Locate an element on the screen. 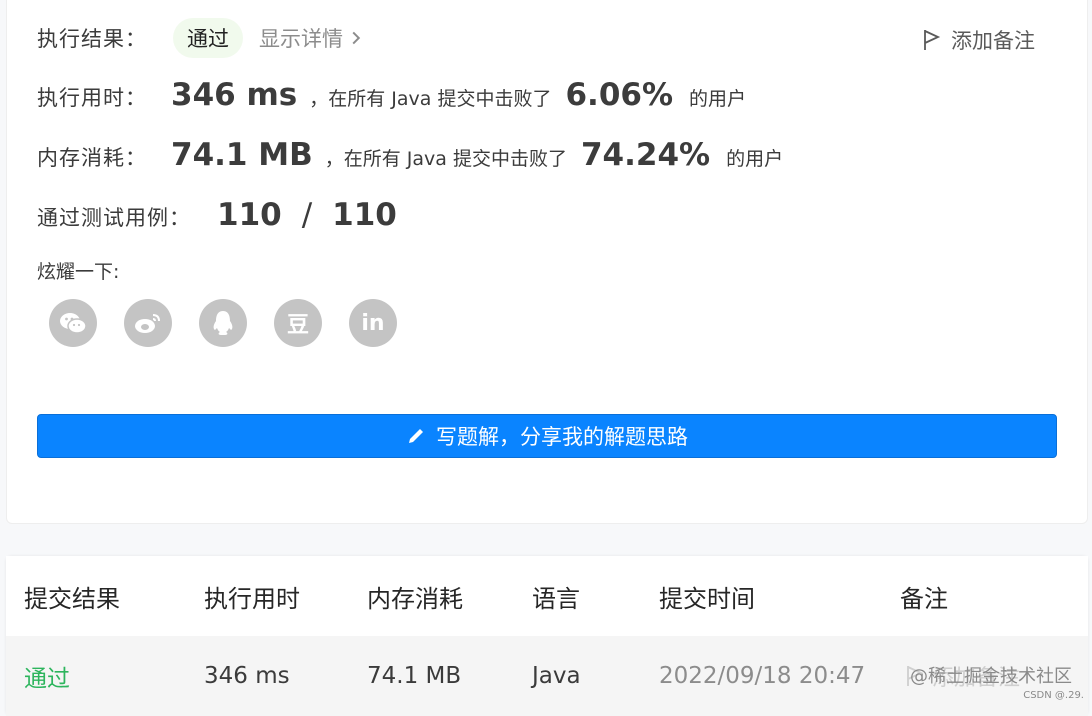 The width and height of the screenshot is (1092, 716). status-badge: 通过 is located at coordinates (208, 38).